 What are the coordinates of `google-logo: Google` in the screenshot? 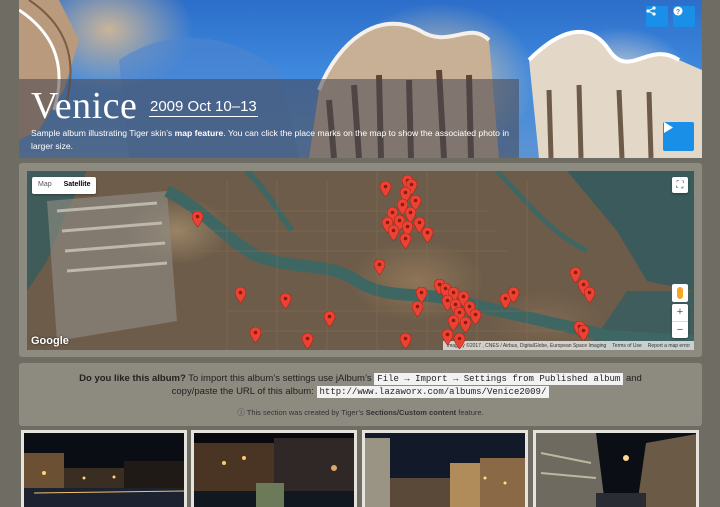 It's located at (50, 341).